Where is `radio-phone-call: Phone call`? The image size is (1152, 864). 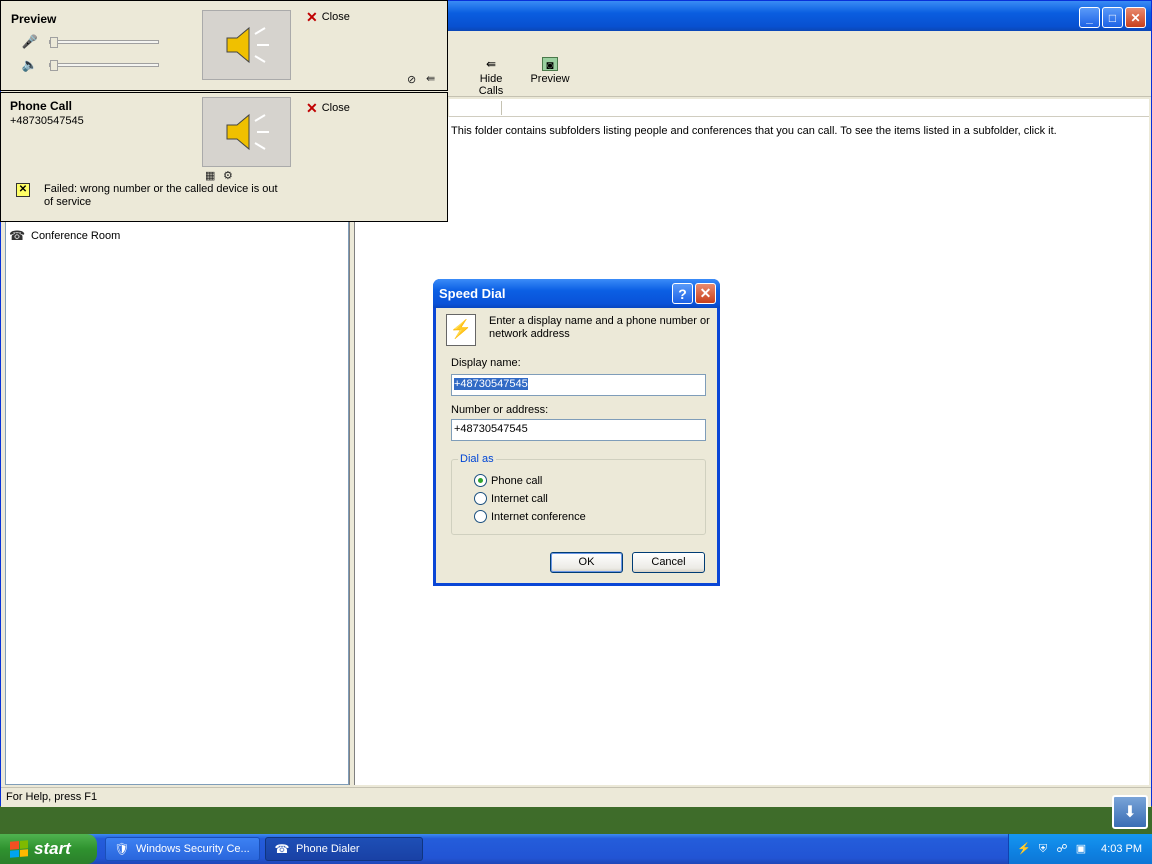 radio-phone-call: Phone call is located at coordinates (508, 480).